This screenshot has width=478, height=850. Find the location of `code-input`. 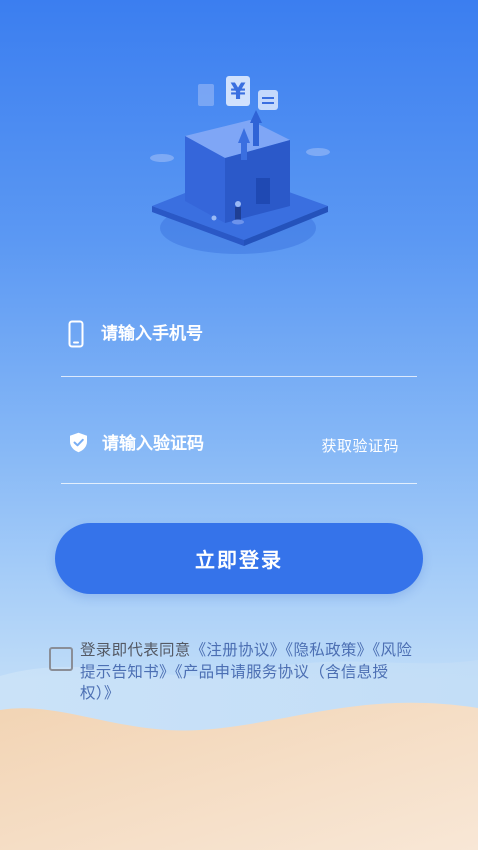

code-input is located at coordinates (202, 444).